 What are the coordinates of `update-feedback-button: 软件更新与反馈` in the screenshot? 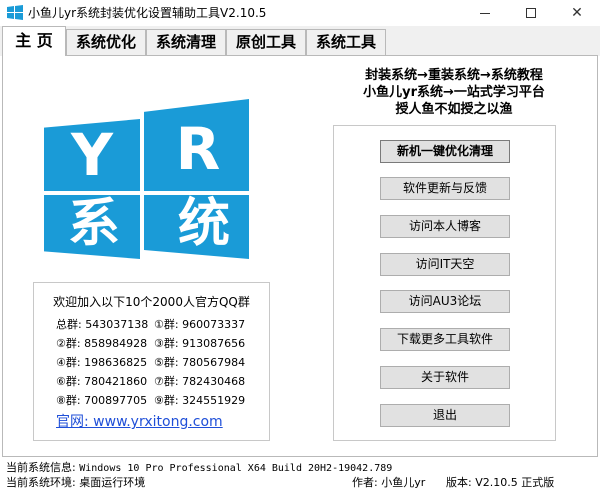 It's located at (445, 188).